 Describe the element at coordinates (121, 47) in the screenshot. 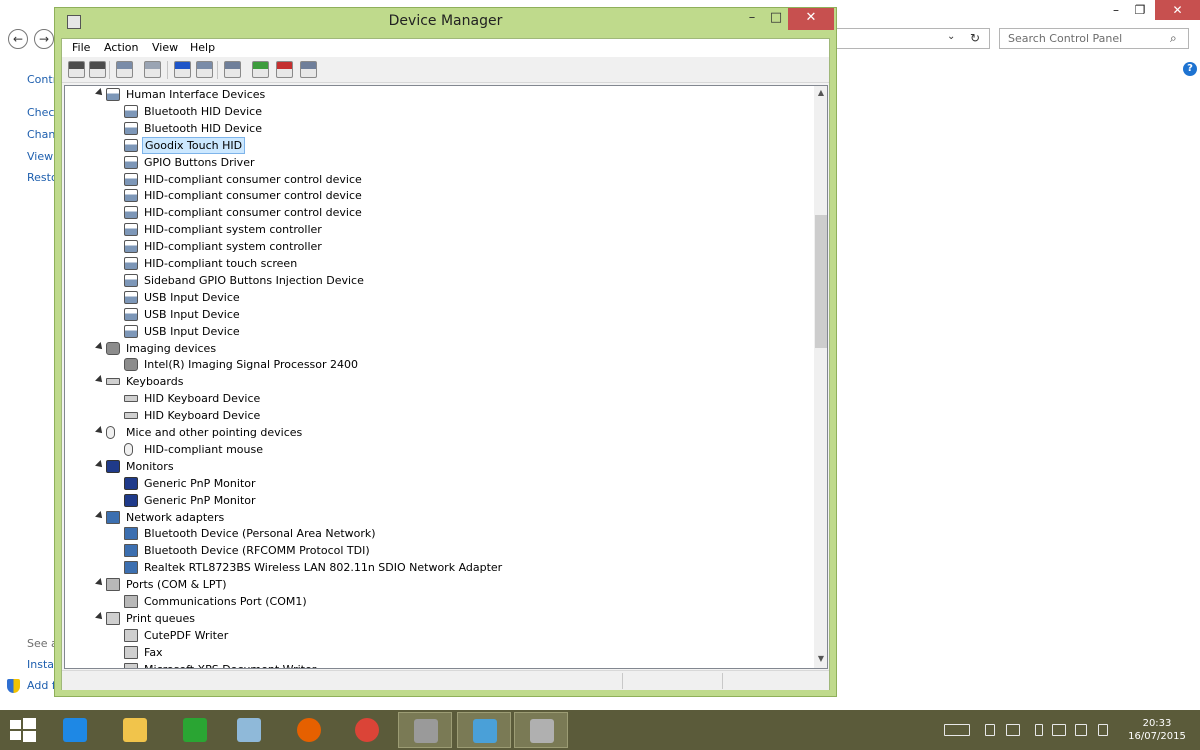

I see `menu-action: Action` at that location.